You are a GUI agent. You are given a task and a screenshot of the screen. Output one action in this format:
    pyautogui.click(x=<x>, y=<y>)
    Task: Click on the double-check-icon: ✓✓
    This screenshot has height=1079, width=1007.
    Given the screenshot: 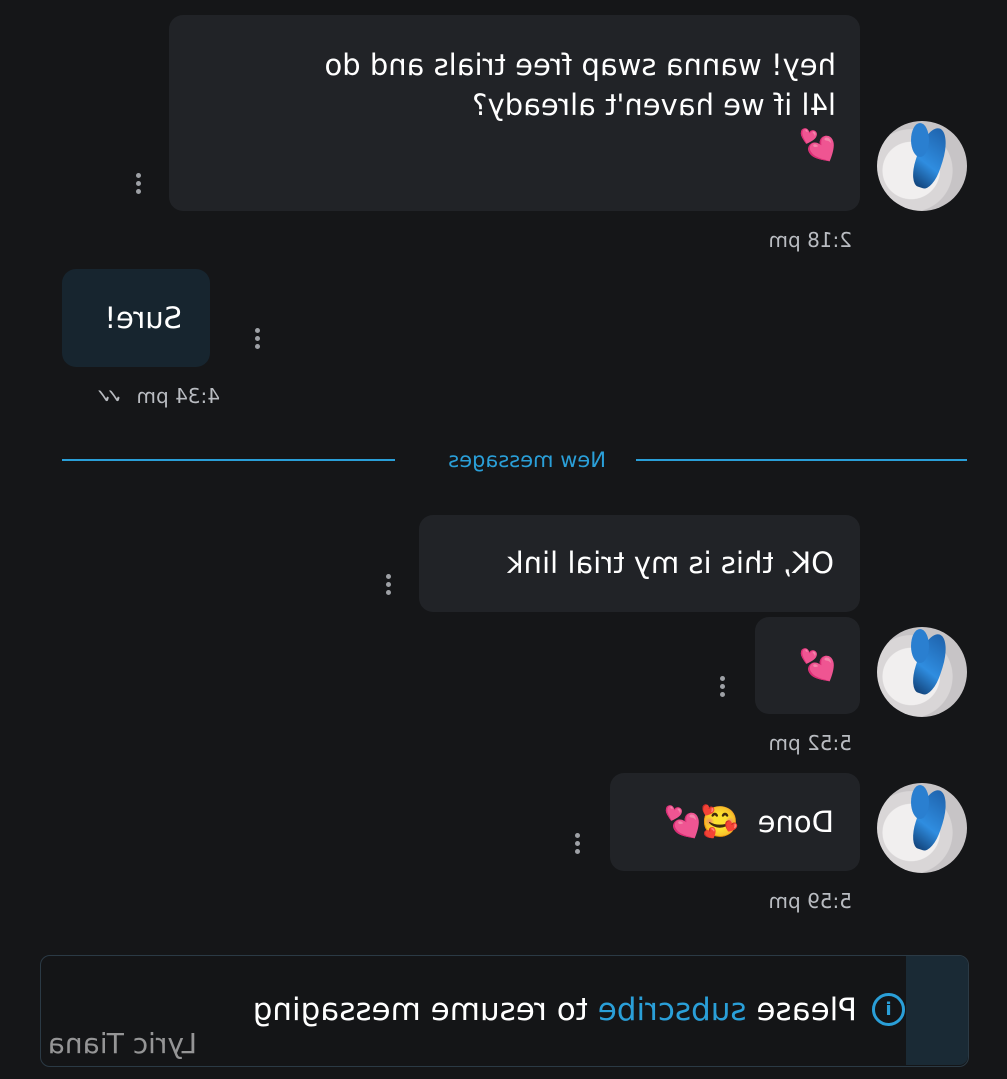 What is the action you would take?
    pyautogui.click(x=112, y=396)
    